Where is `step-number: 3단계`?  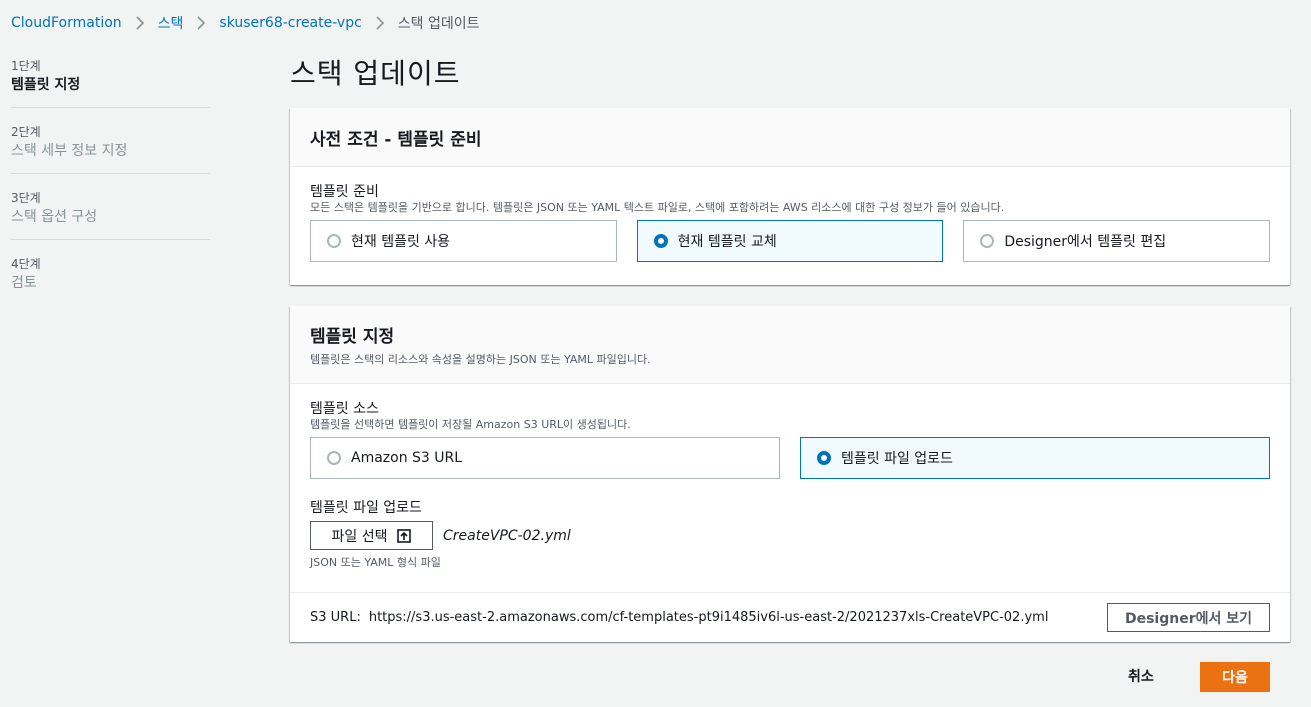
step-number: 3단계 is located at coordinates (26, 198).